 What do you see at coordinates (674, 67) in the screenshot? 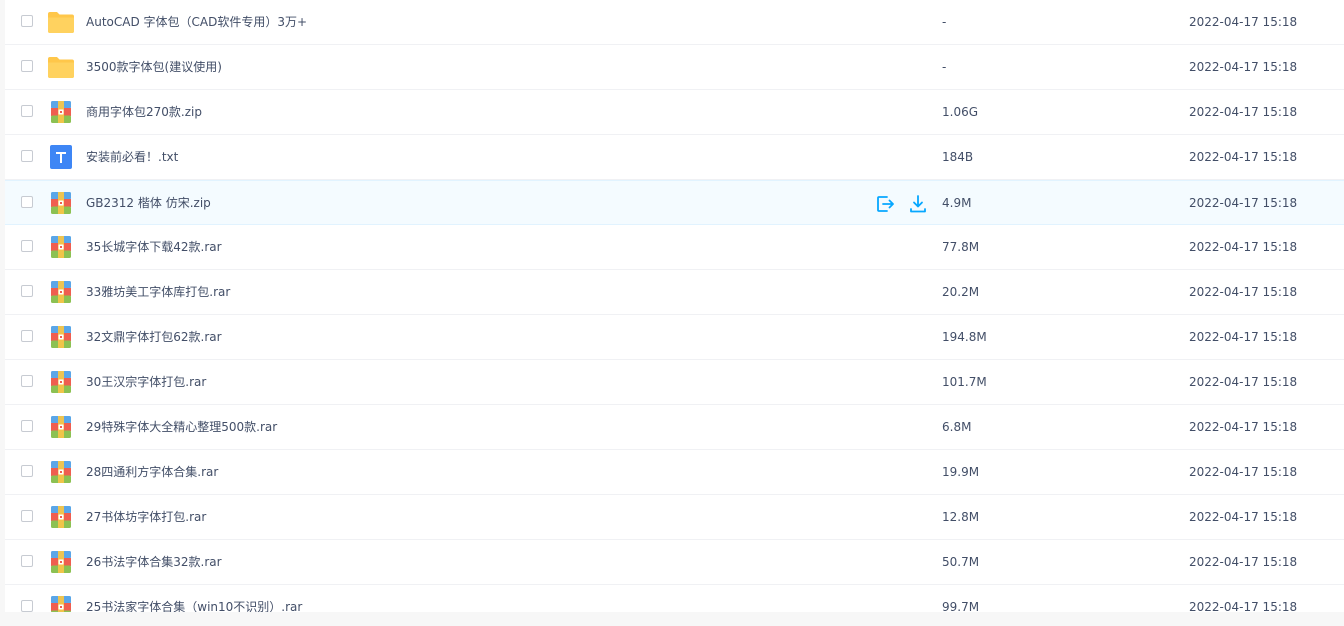
I see `file-row: 3500款字体包(建议使用) - 2022-04-17 15:18` at bounding box center [674, 67].